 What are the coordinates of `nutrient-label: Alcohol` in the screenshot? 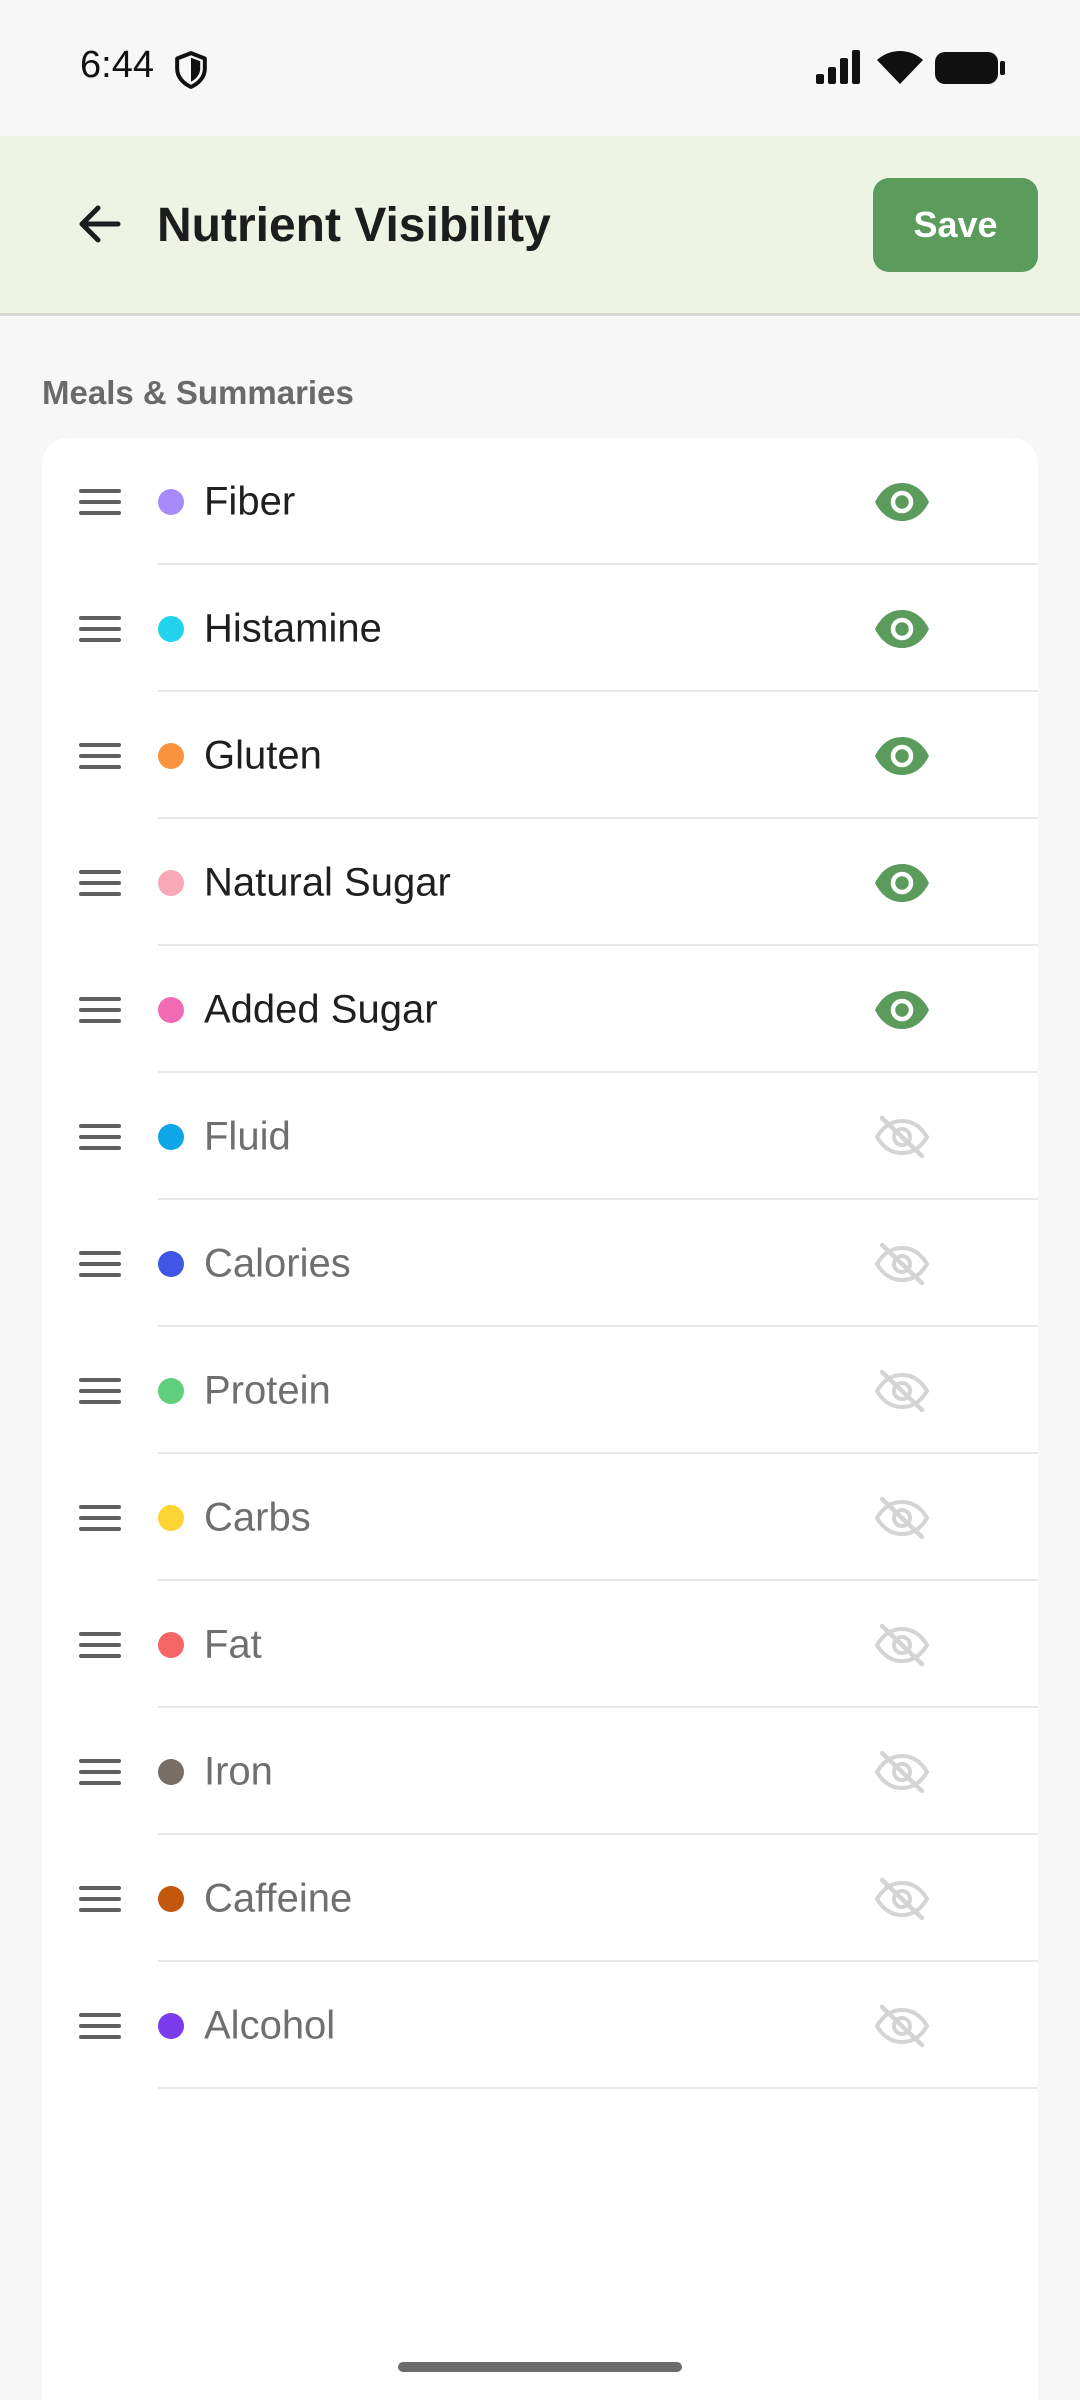 It's located at (270, 2025).